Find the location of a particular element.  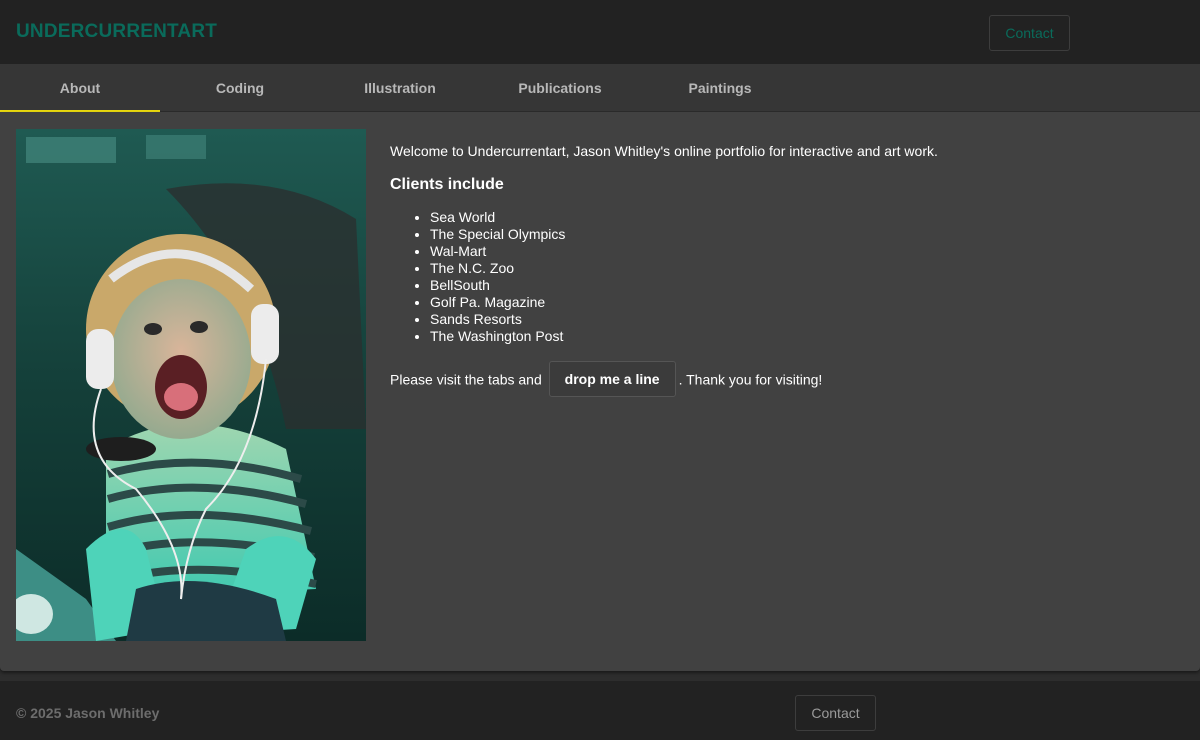

client-item: Wal-Mart is located at coordinates (805, 251).